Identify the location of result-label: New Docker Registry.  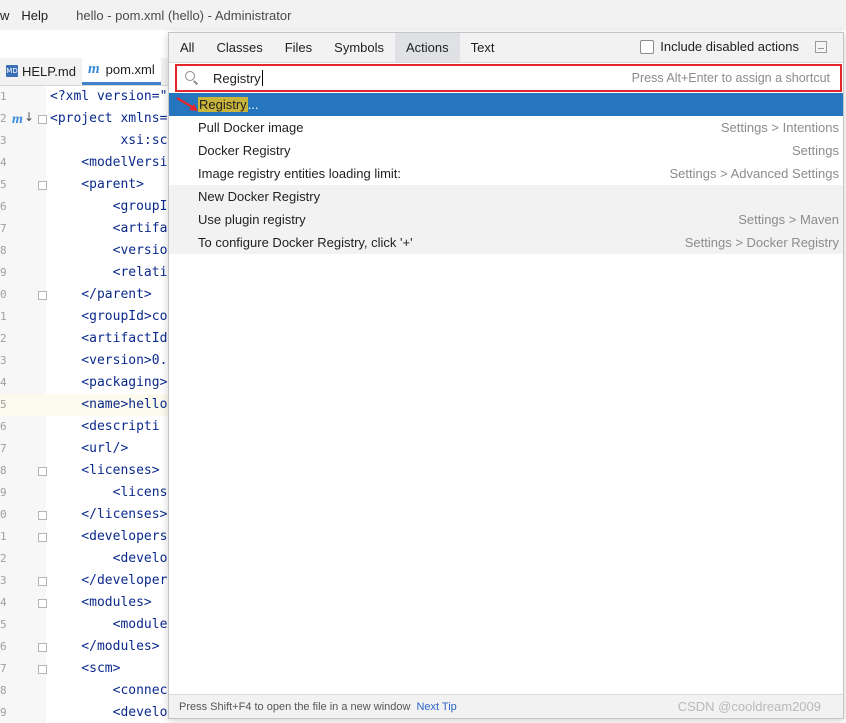
(259, 196).